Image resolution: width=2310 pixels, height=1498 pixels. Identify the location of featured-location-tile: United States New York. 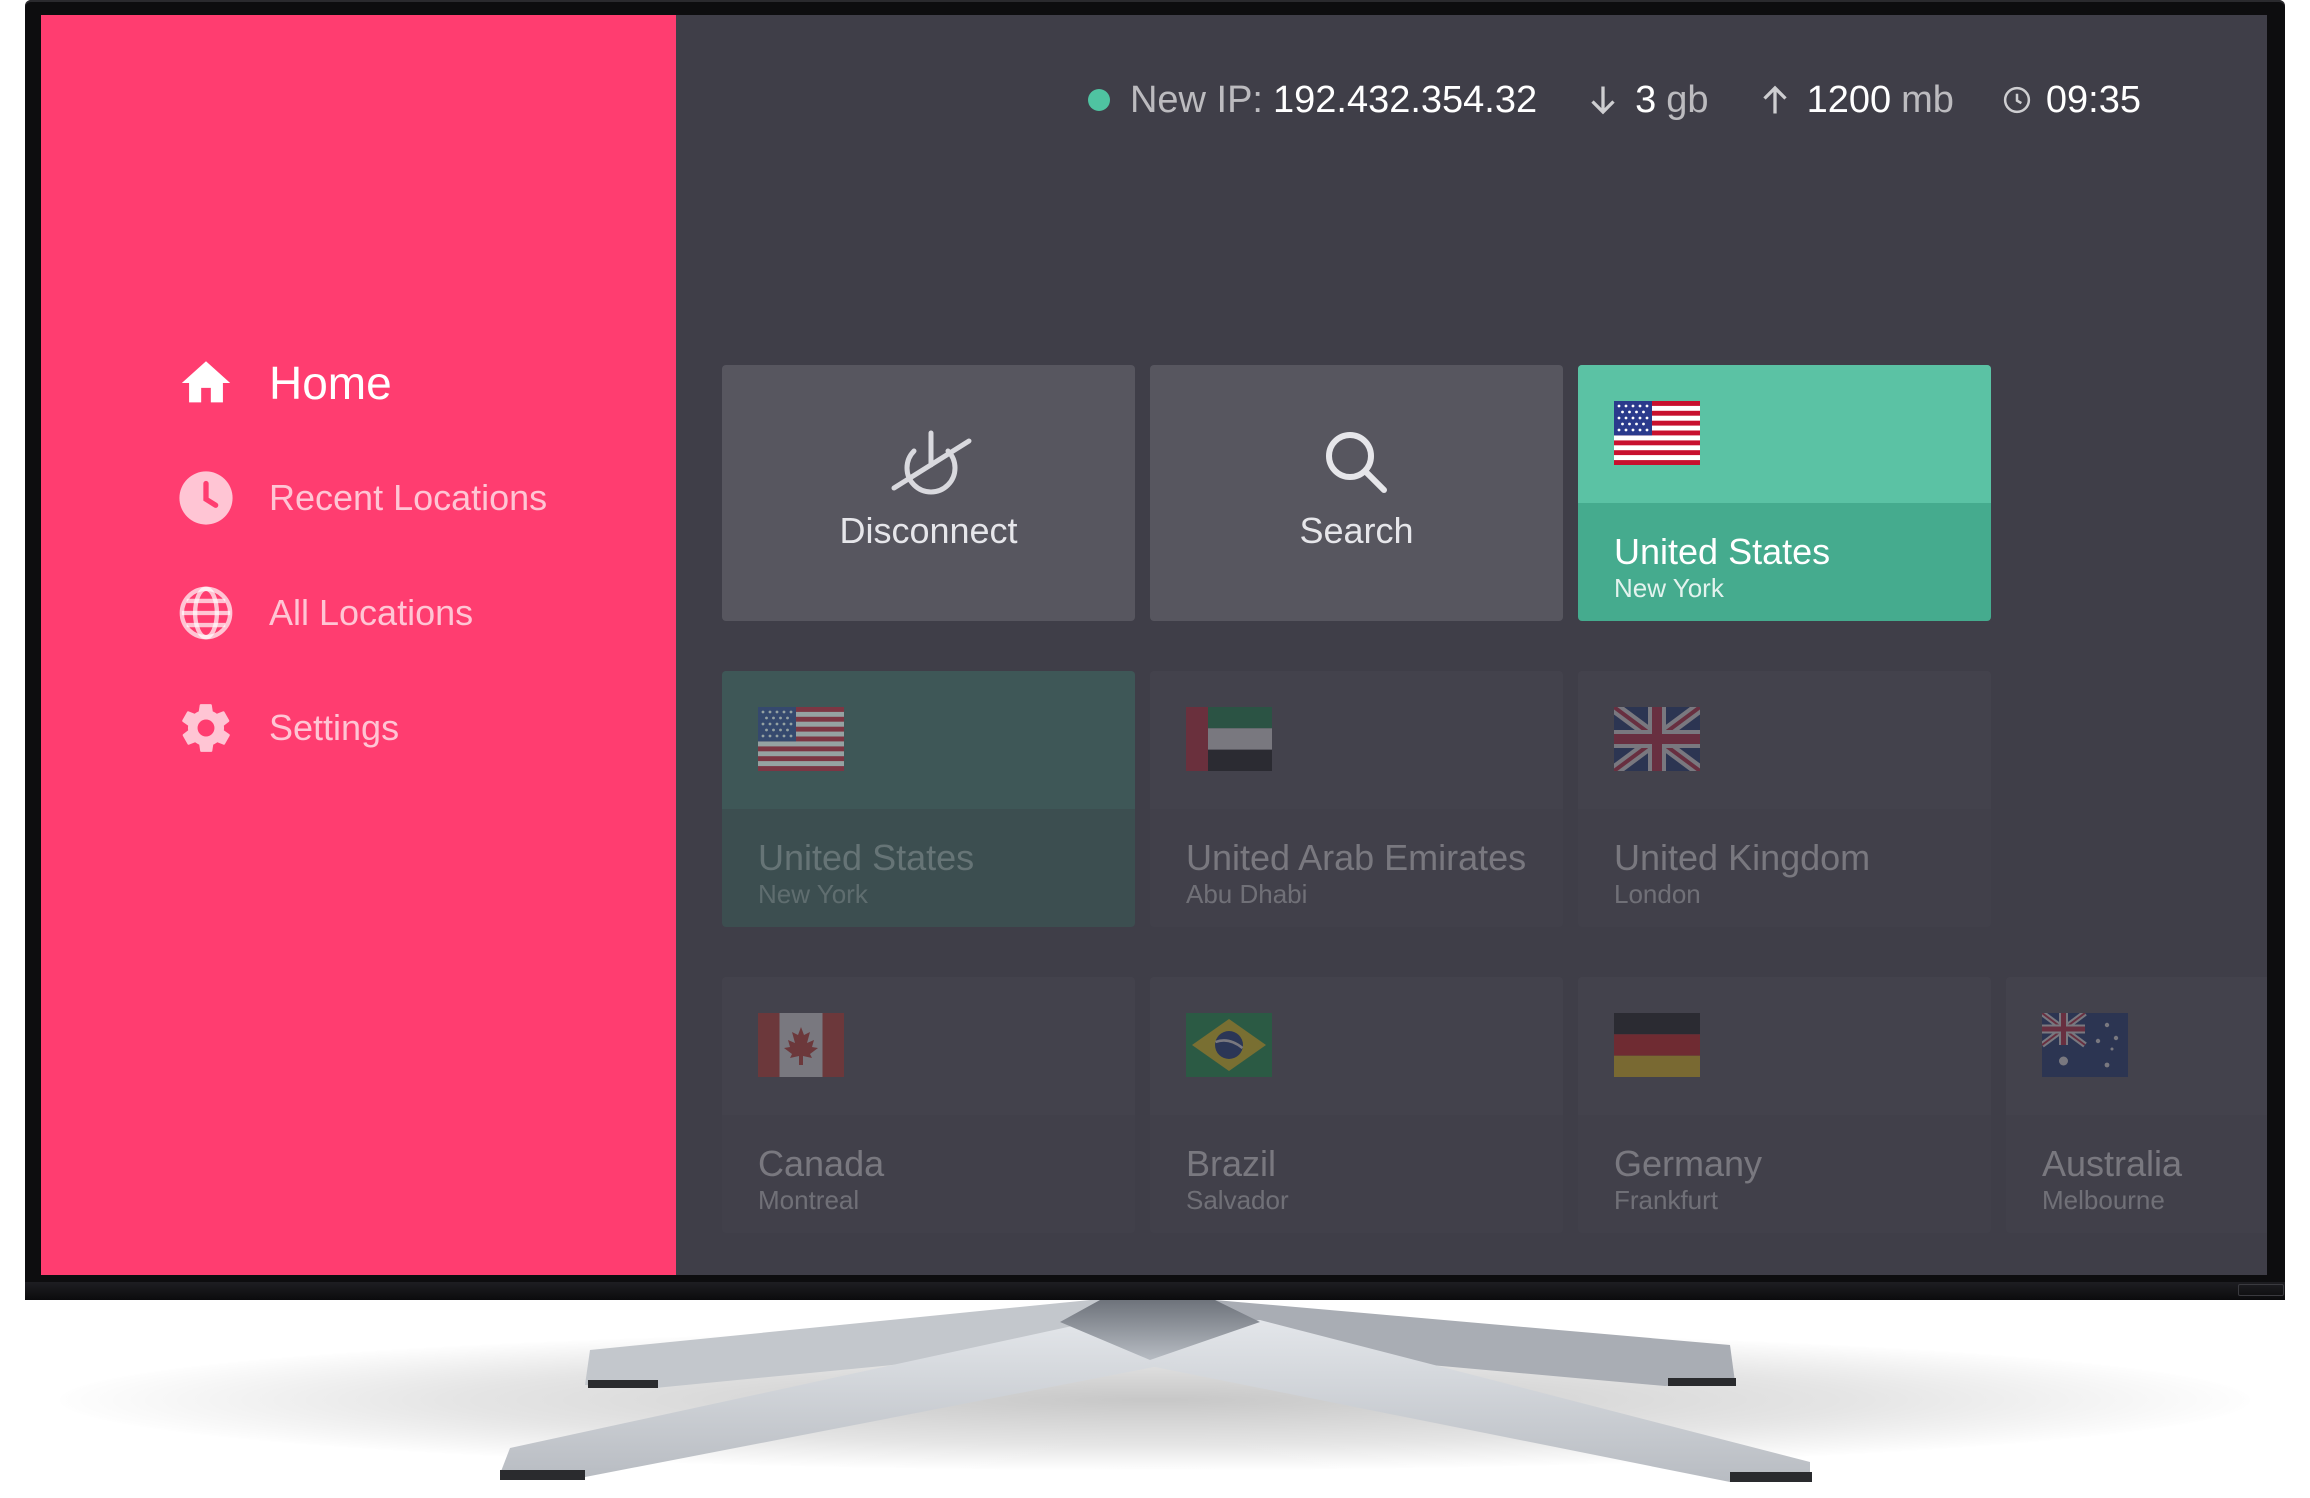
(1784, 493).